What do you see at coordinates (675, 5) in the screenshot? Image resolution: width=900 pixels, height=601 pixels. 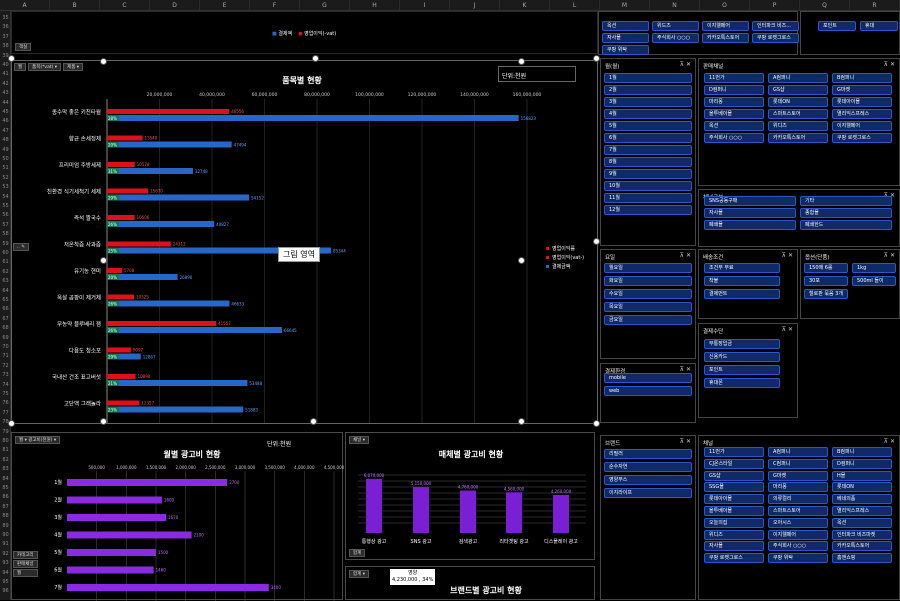 I see `column-label: N` at bounding box center [675, 5].